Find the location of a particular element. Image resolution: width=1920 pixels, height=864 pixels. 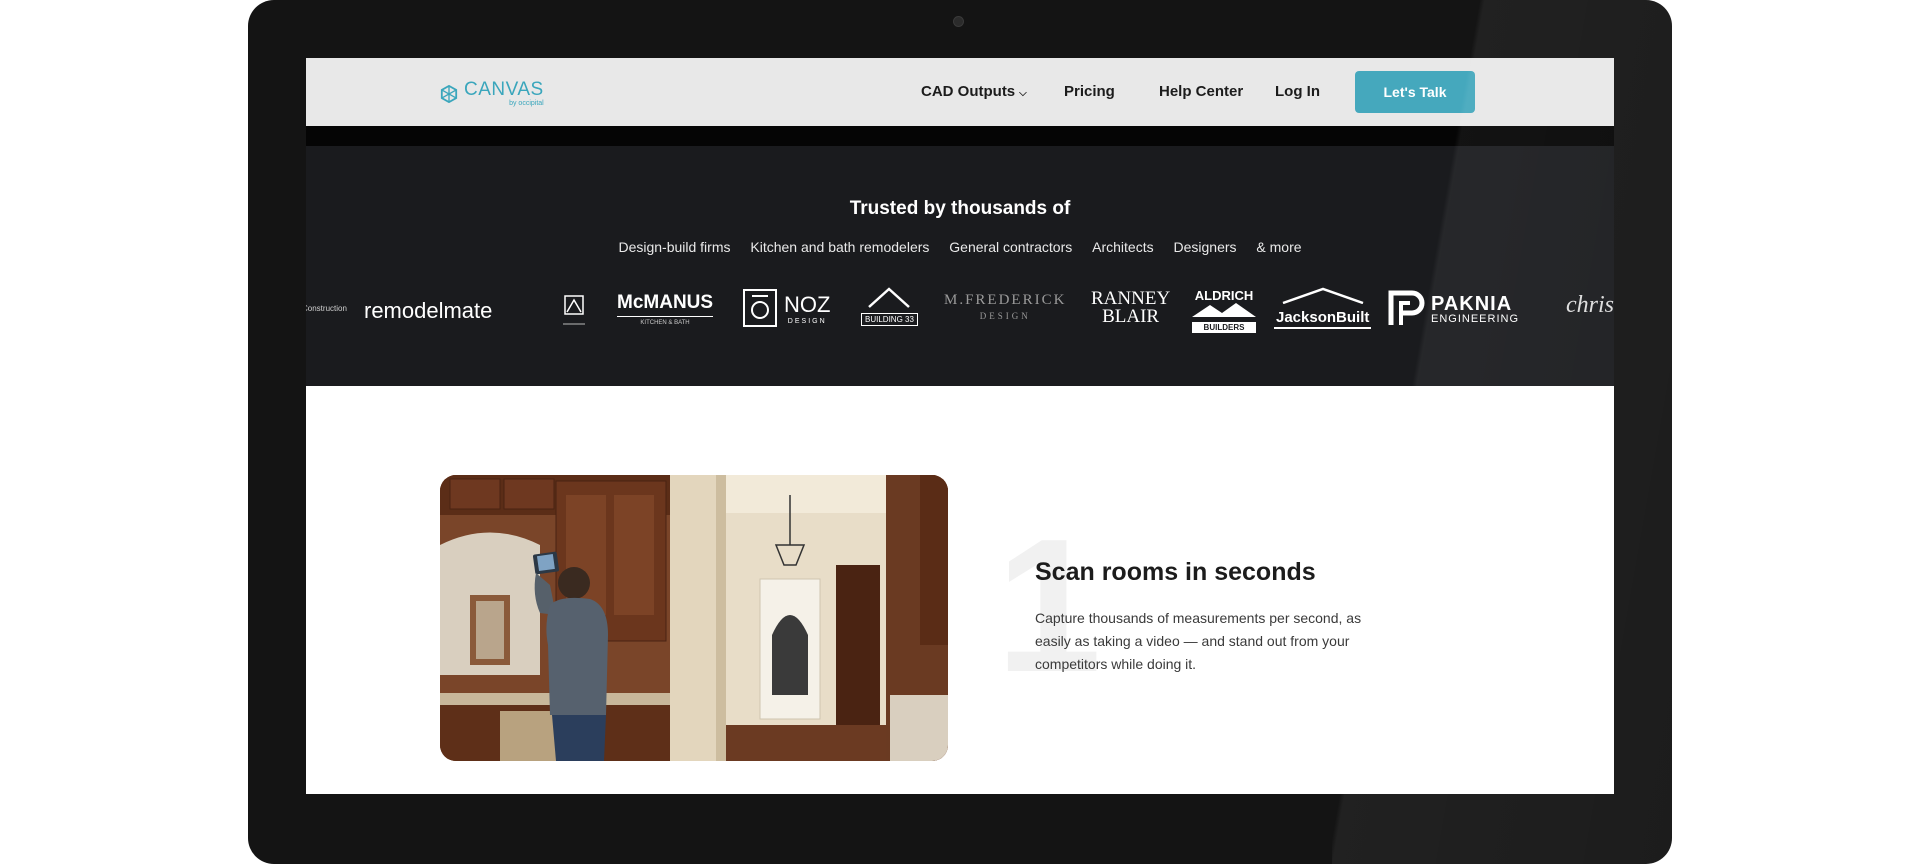

logo-mfrederick: M.FREDERICK DESIGN is located at coordinates (1005, 306).